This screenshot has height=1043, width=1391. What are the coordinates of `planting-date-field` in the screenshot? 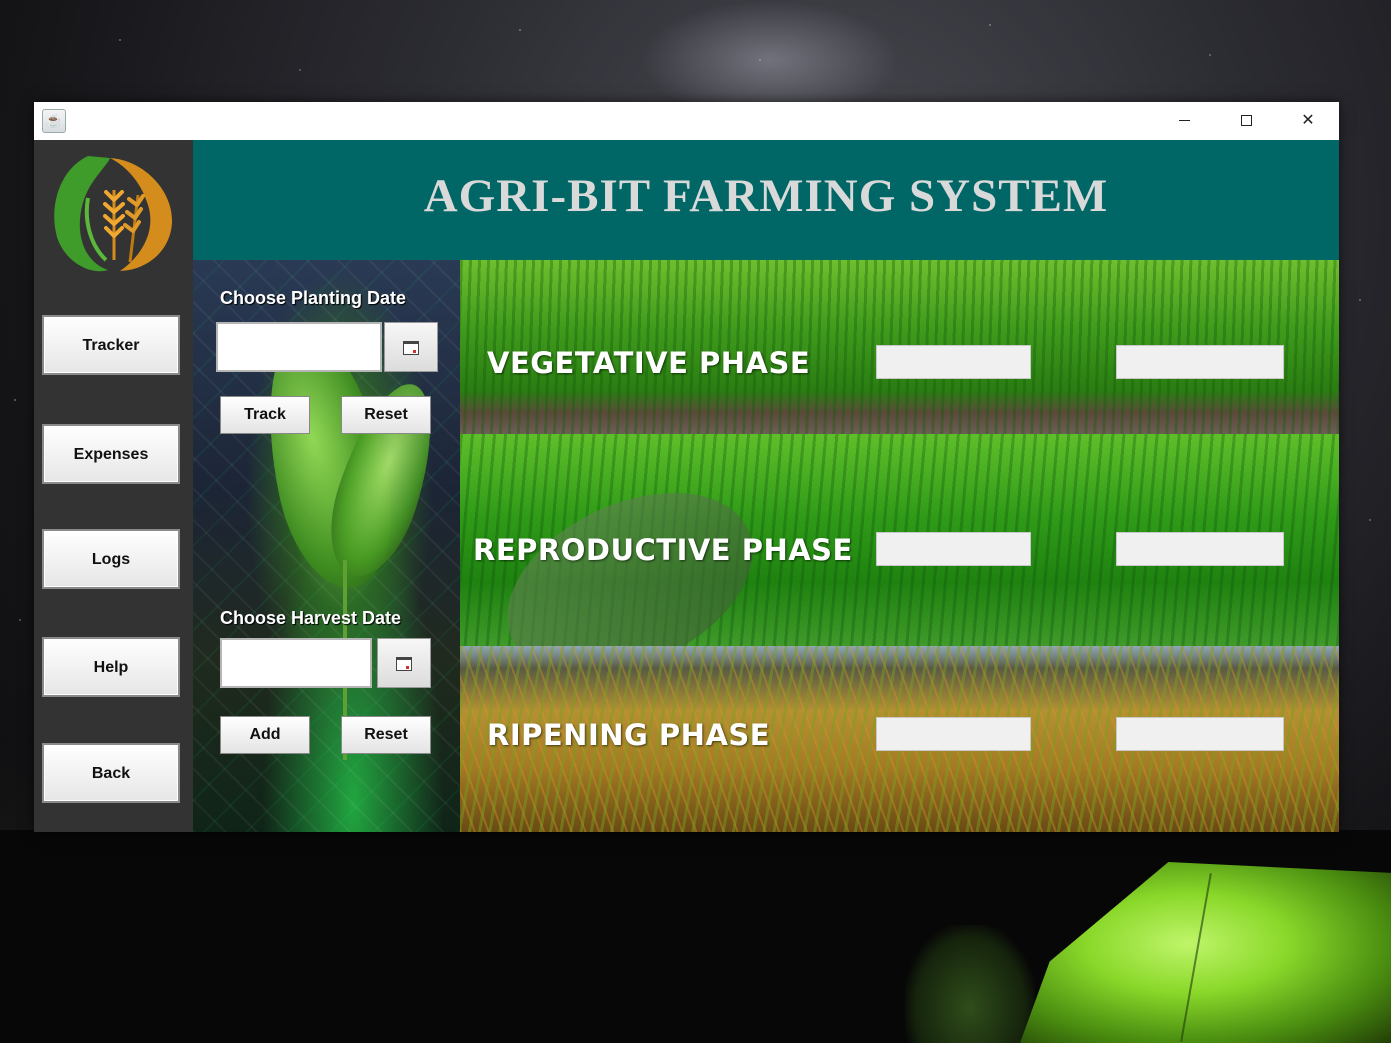 It's located at (299, 347).